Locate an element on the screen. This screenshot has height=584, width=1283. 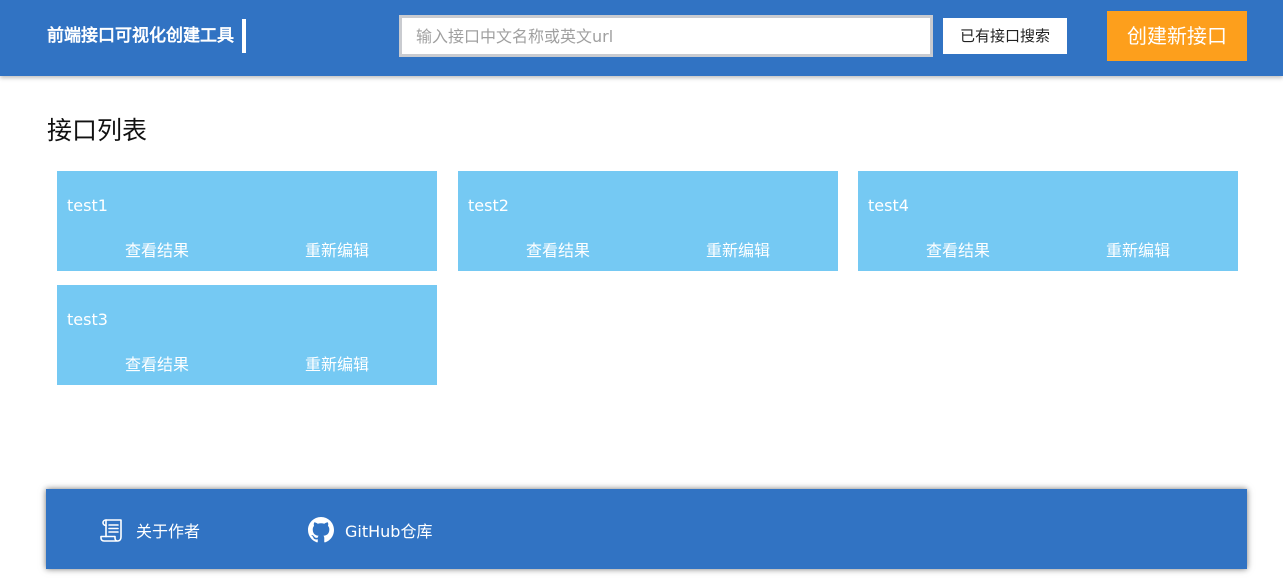
github-repo-label: GitHub仓库 is located at coordinates (389, 531).